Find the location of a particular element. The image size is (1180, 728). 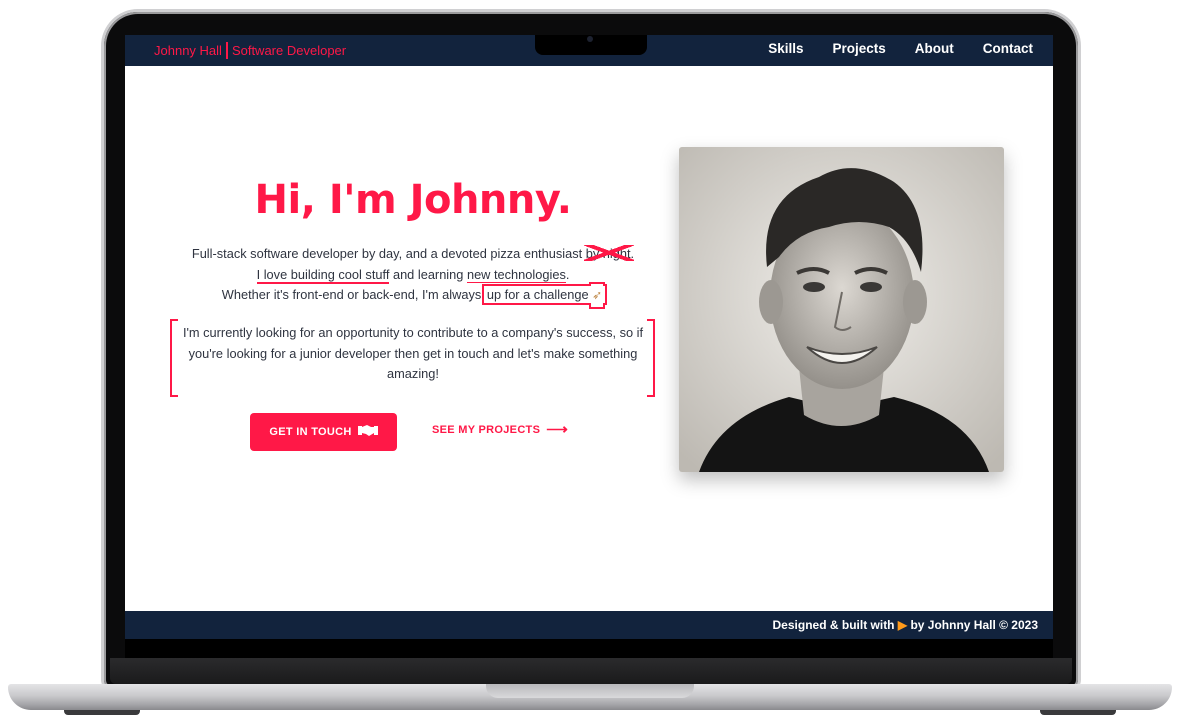

footer-text-end: by Johnny Hall © 2023 is located at coordinates (974, 625).